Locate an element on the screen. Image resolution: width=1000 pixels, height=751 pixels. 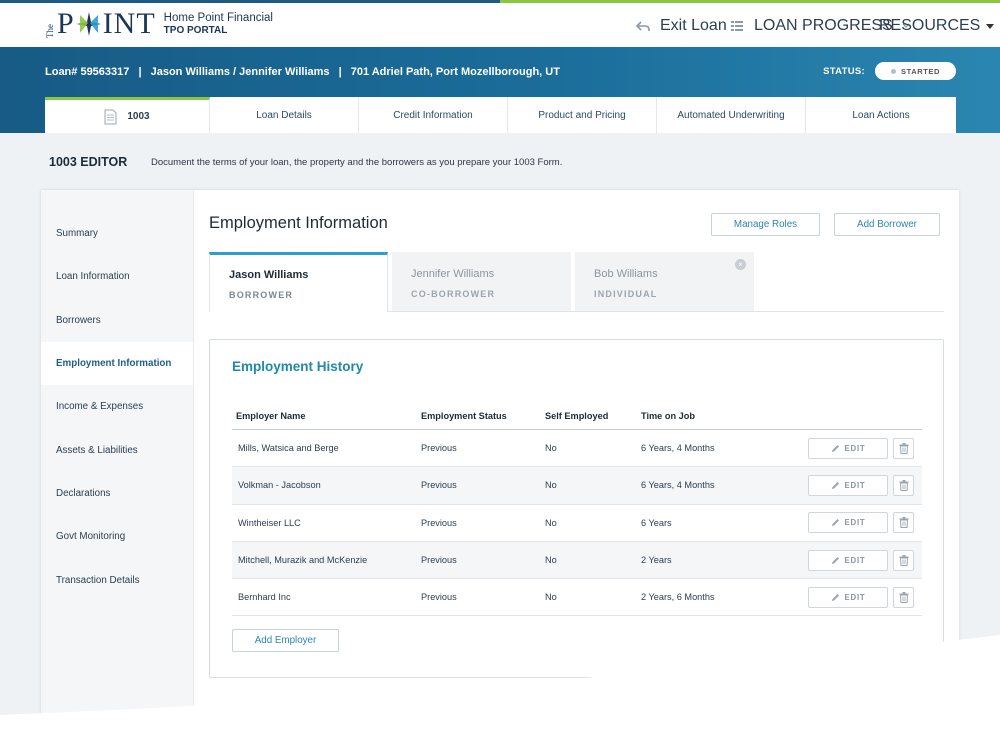
tab-automated-underwriting: Automated Underwriting is located at coordinates (731, 115).